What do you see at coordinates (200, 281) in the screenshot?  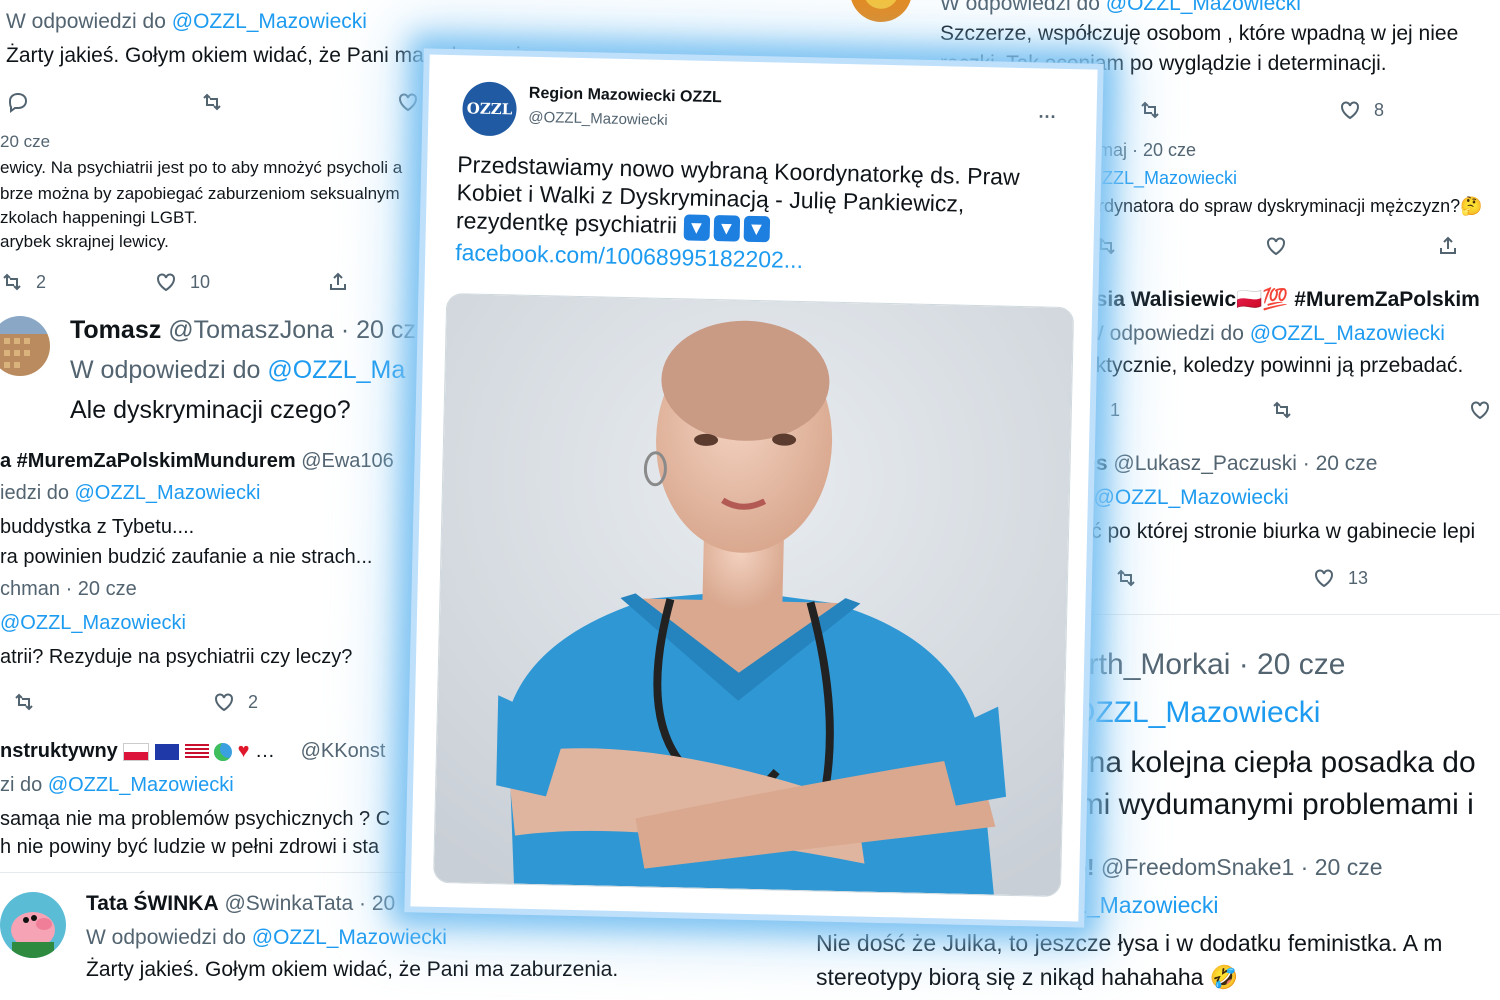 I see `like-count: 10` at bounding box center [200, 281].